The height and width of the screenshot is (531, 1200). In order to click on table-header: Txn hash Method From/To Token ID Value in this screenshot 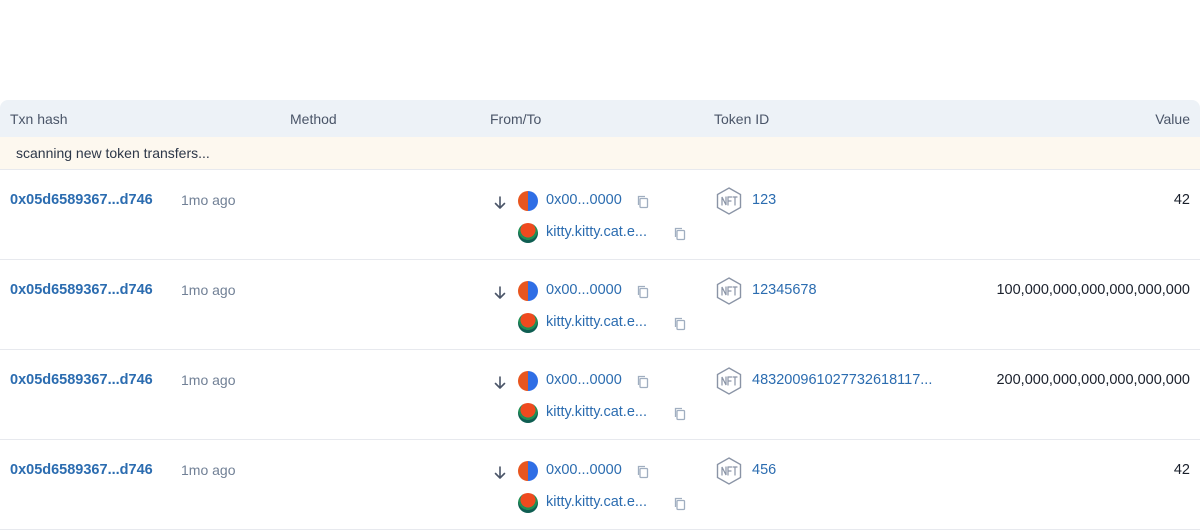, I will do `click(600, 118)`.